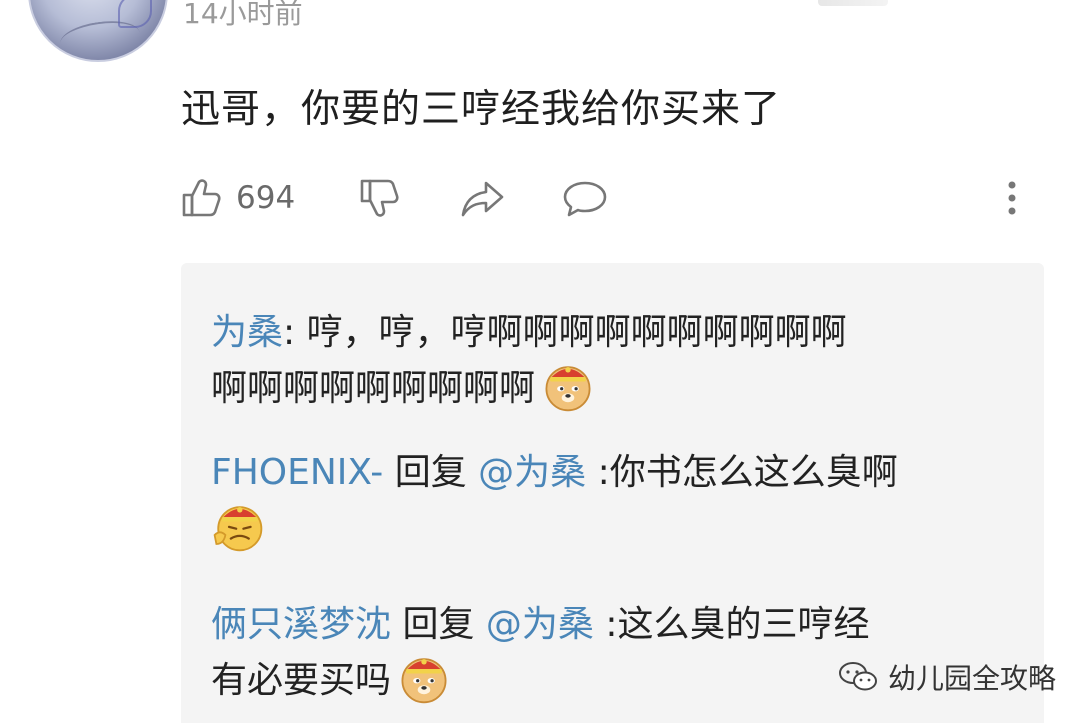  Describe the element at coordinates (972, 678) in the screenshot. I see `watermark-text: 幼儿园全攻略` at that location.